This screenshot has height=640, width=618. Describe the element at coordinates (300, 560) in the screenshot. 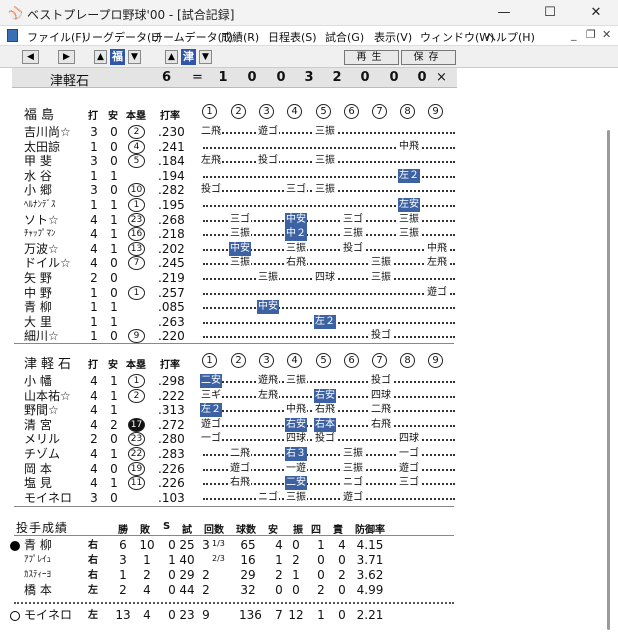

I see `table-row: ｱﾌﾟﾚｲｭ右 3 1 1 40 16 1 2 0 0 3.71 2/3` at that location.